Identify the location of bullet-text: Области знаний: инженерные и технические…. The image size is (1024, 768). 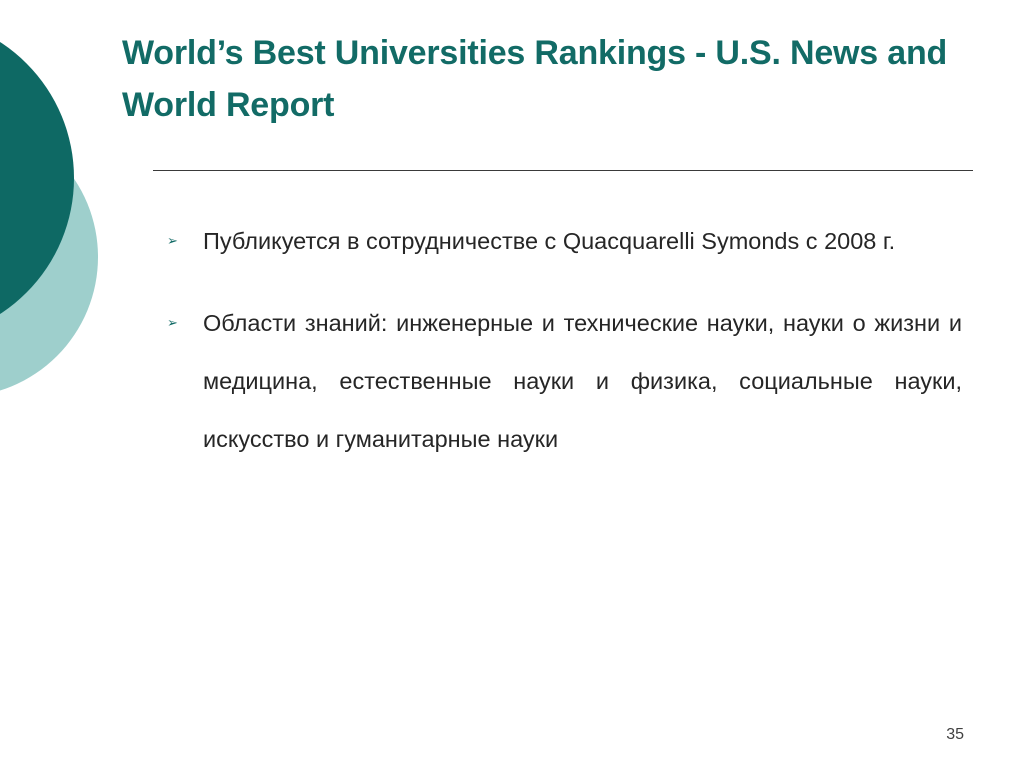
(582, 381).